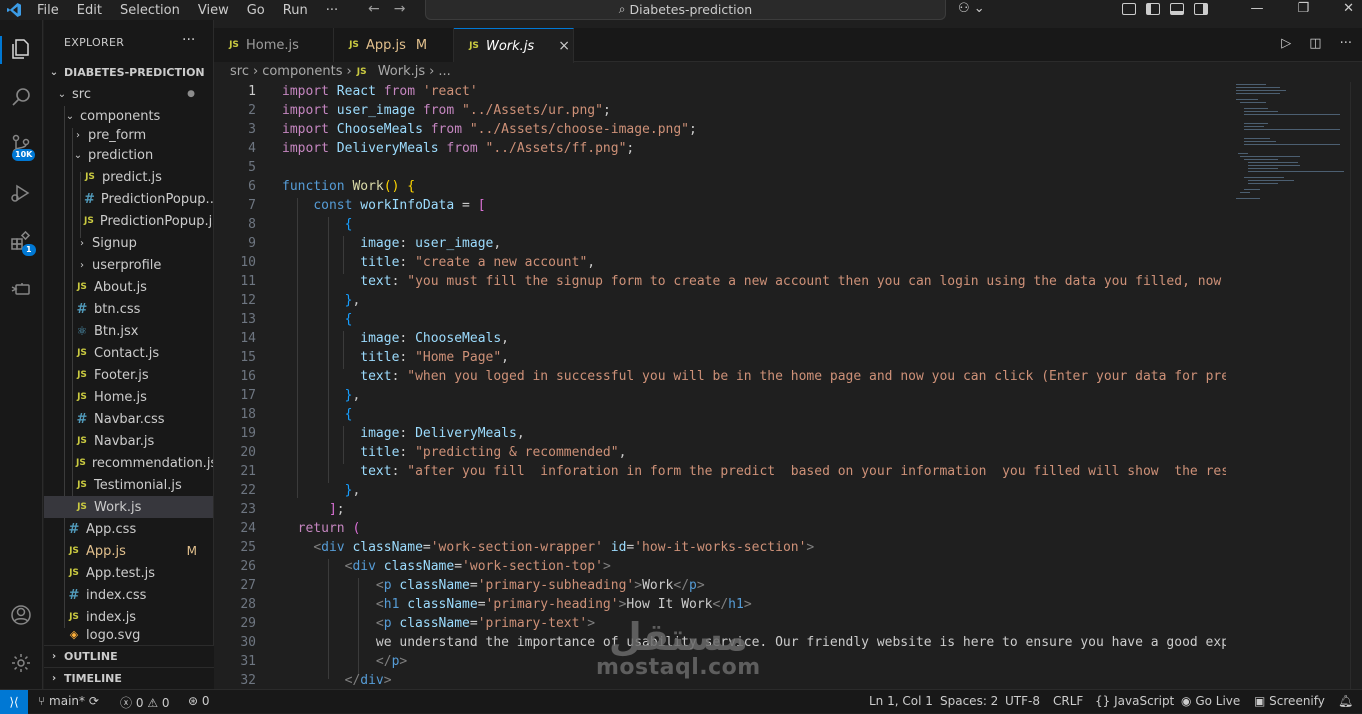  I want to click on problems-status: ⓧ 0 ⚠ 0, so click(145, 702).